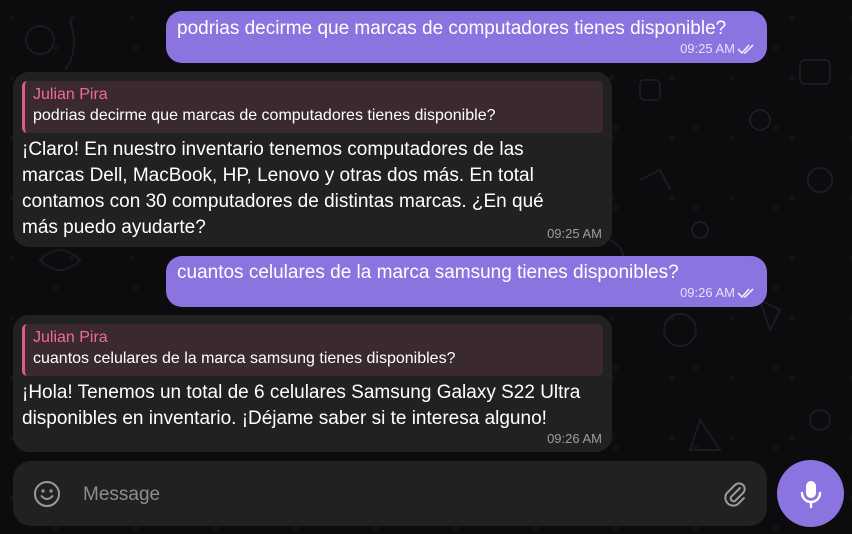 This screenshot has height=534, width=852. I want to click on emoji-button, so click(47, 494).